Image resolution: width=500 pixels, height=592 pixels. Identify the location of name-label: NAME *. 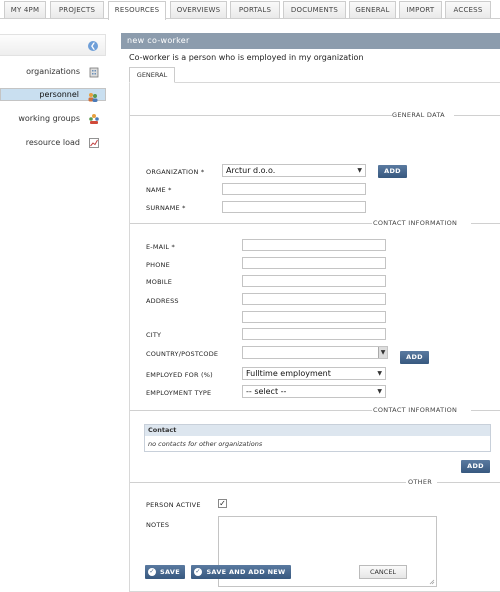
(159, 190).